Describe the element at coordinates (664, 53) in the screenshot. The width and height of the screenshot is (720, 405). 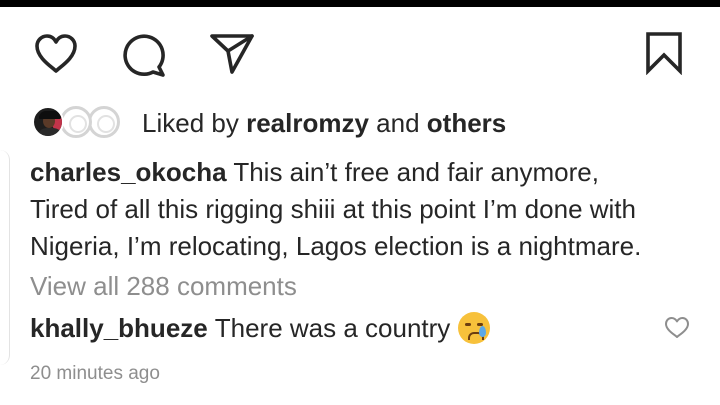
I see `bookmark-icon` at that location.